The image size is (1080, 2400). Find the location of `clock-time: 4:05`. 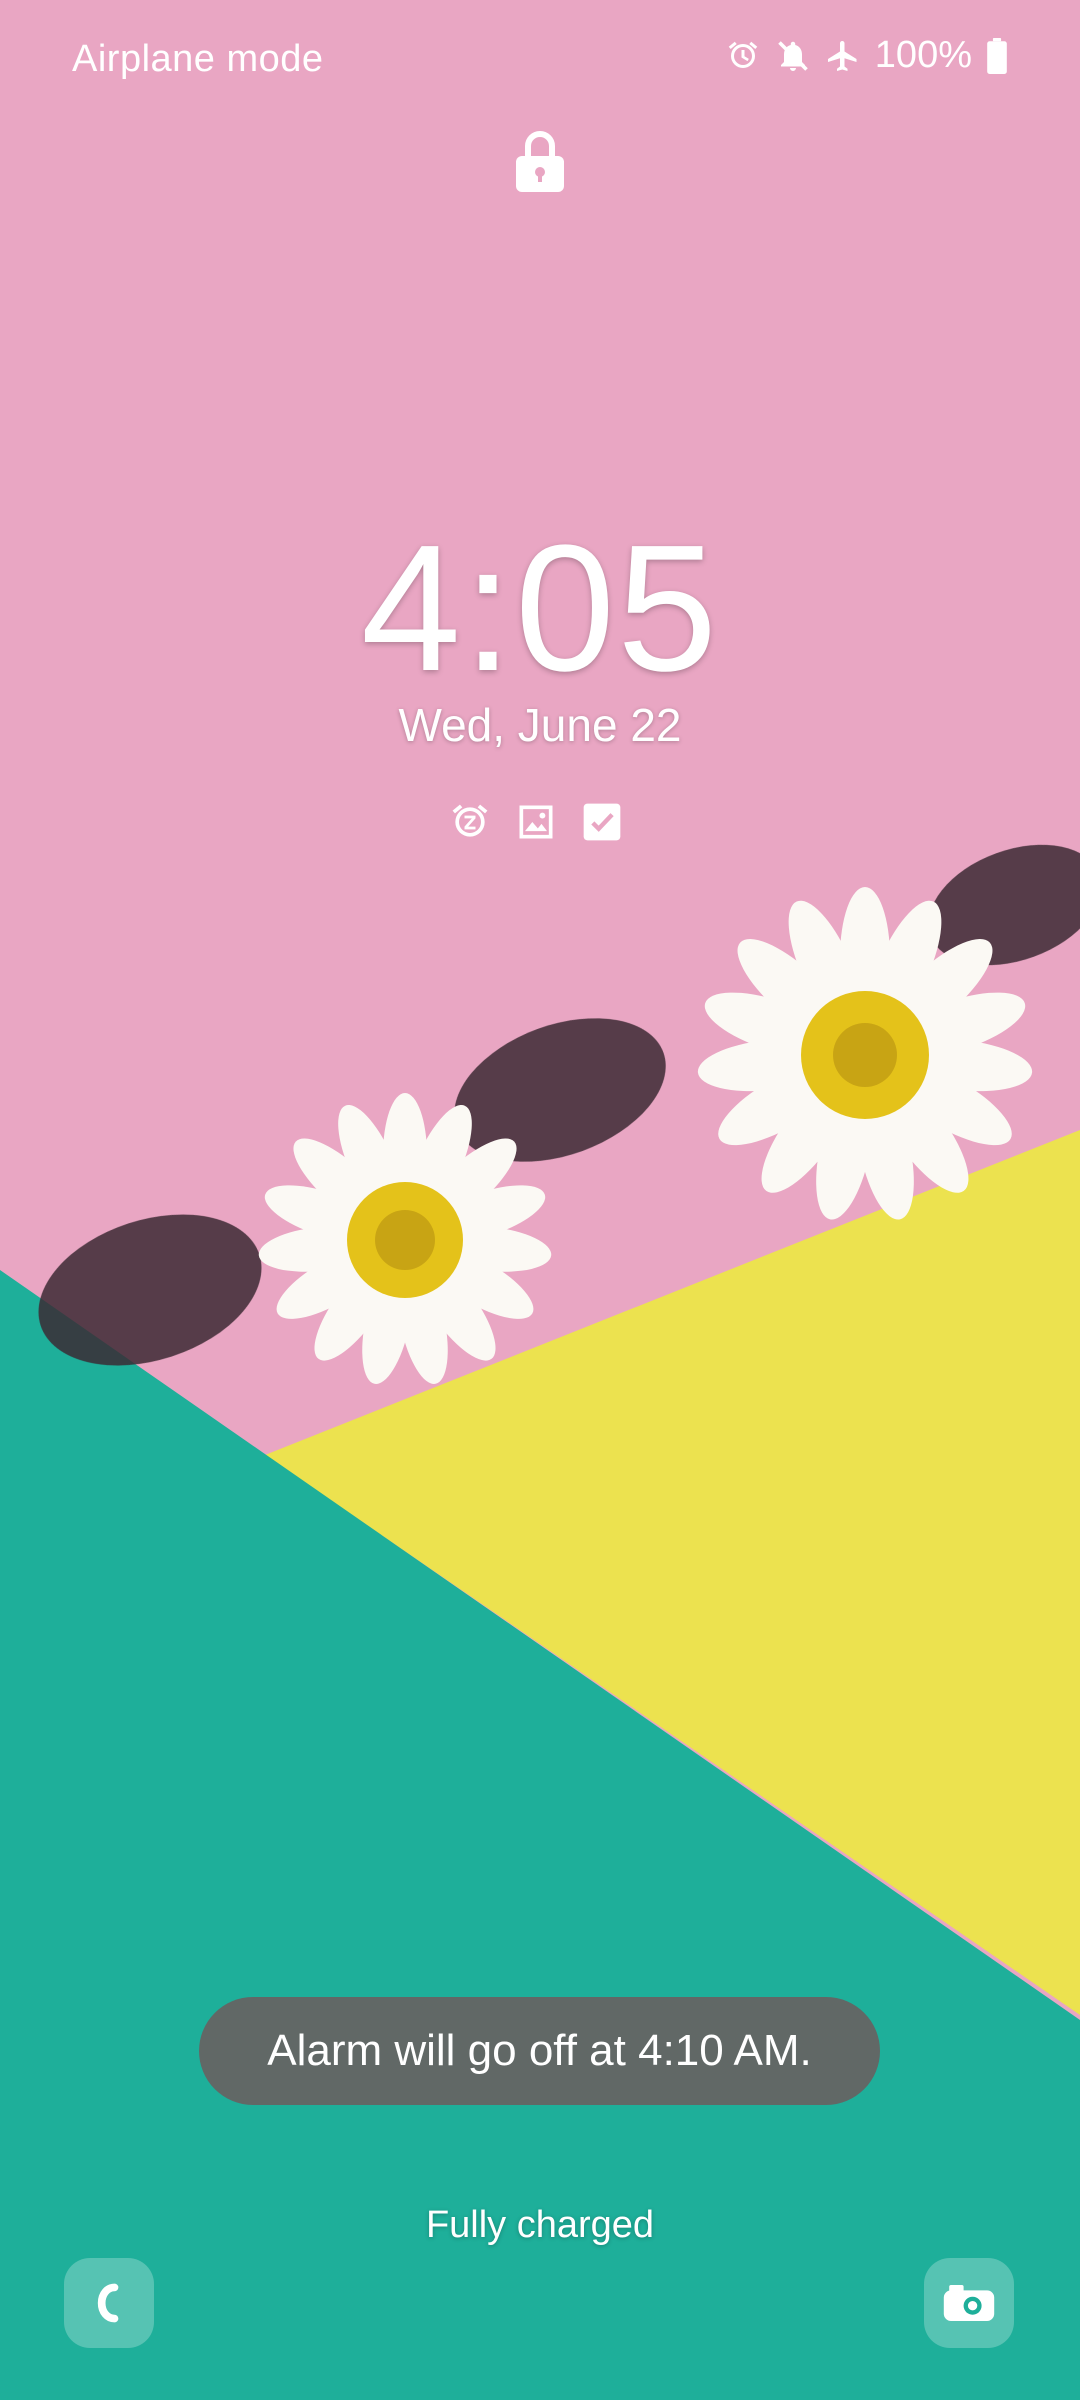

clock-time: 4:05 is located at coordinates (540, 608).